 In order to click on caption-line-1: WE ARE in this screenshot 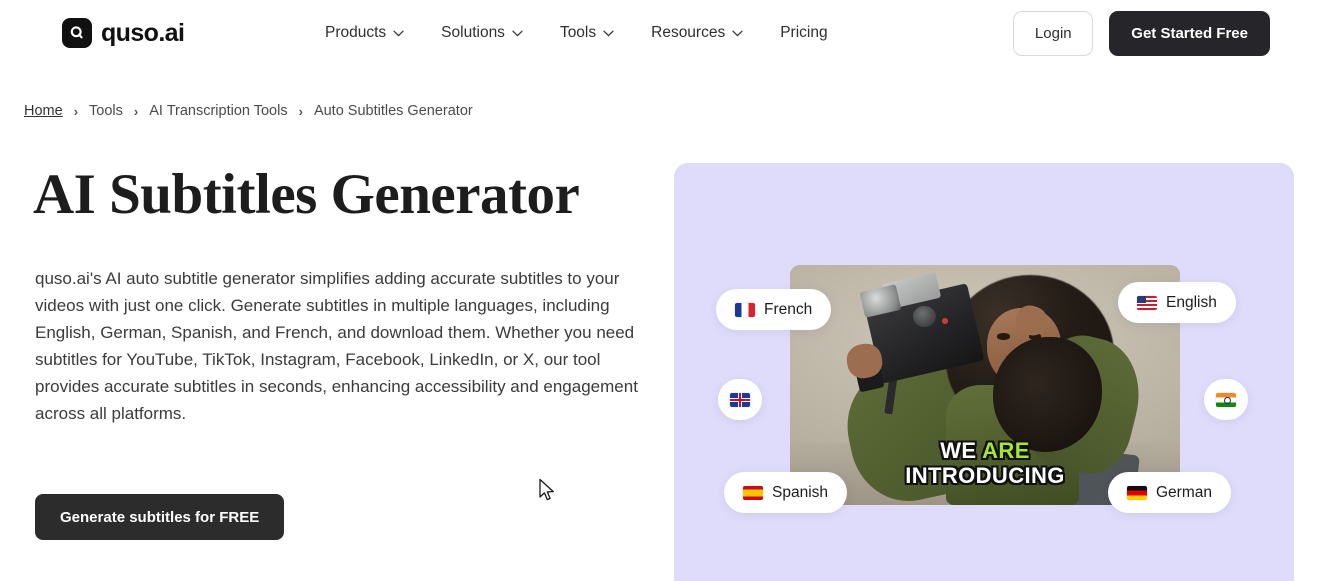, I will do `click(985, 450)`.